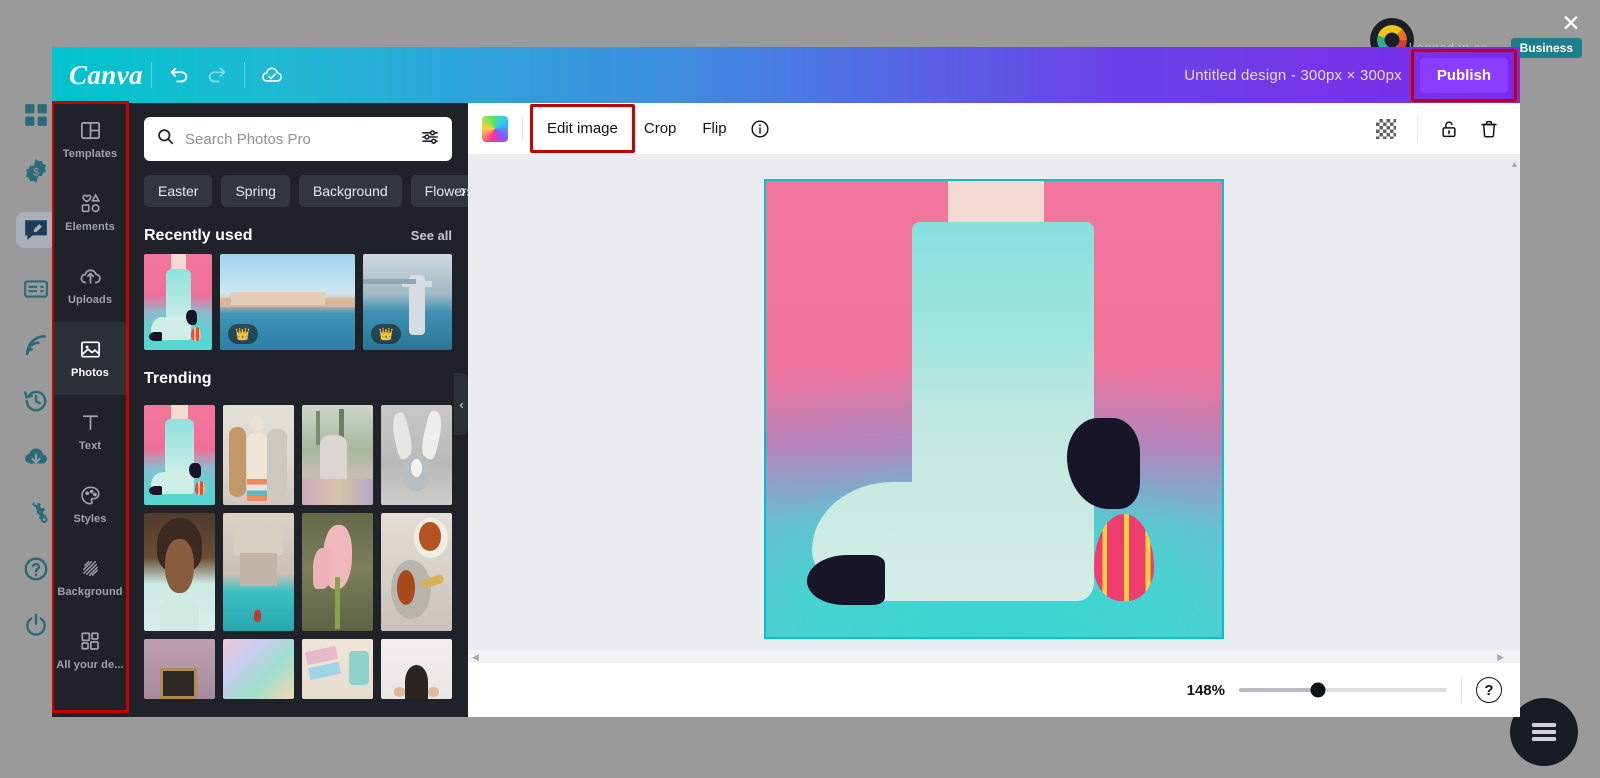 This screenshot has height=778, width=1600. I want to click on trending-header: Trending, so click(298, 373).